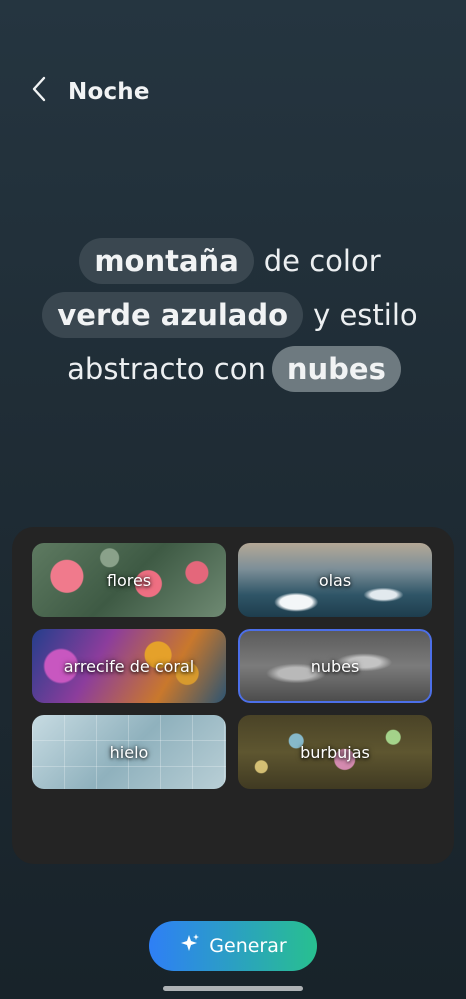 Image resolution: width=466 pixels, height=999 pixels. Describe the element at coordinates (248, 946) in the screenshot. I see `generate-label: Generar` at that location.